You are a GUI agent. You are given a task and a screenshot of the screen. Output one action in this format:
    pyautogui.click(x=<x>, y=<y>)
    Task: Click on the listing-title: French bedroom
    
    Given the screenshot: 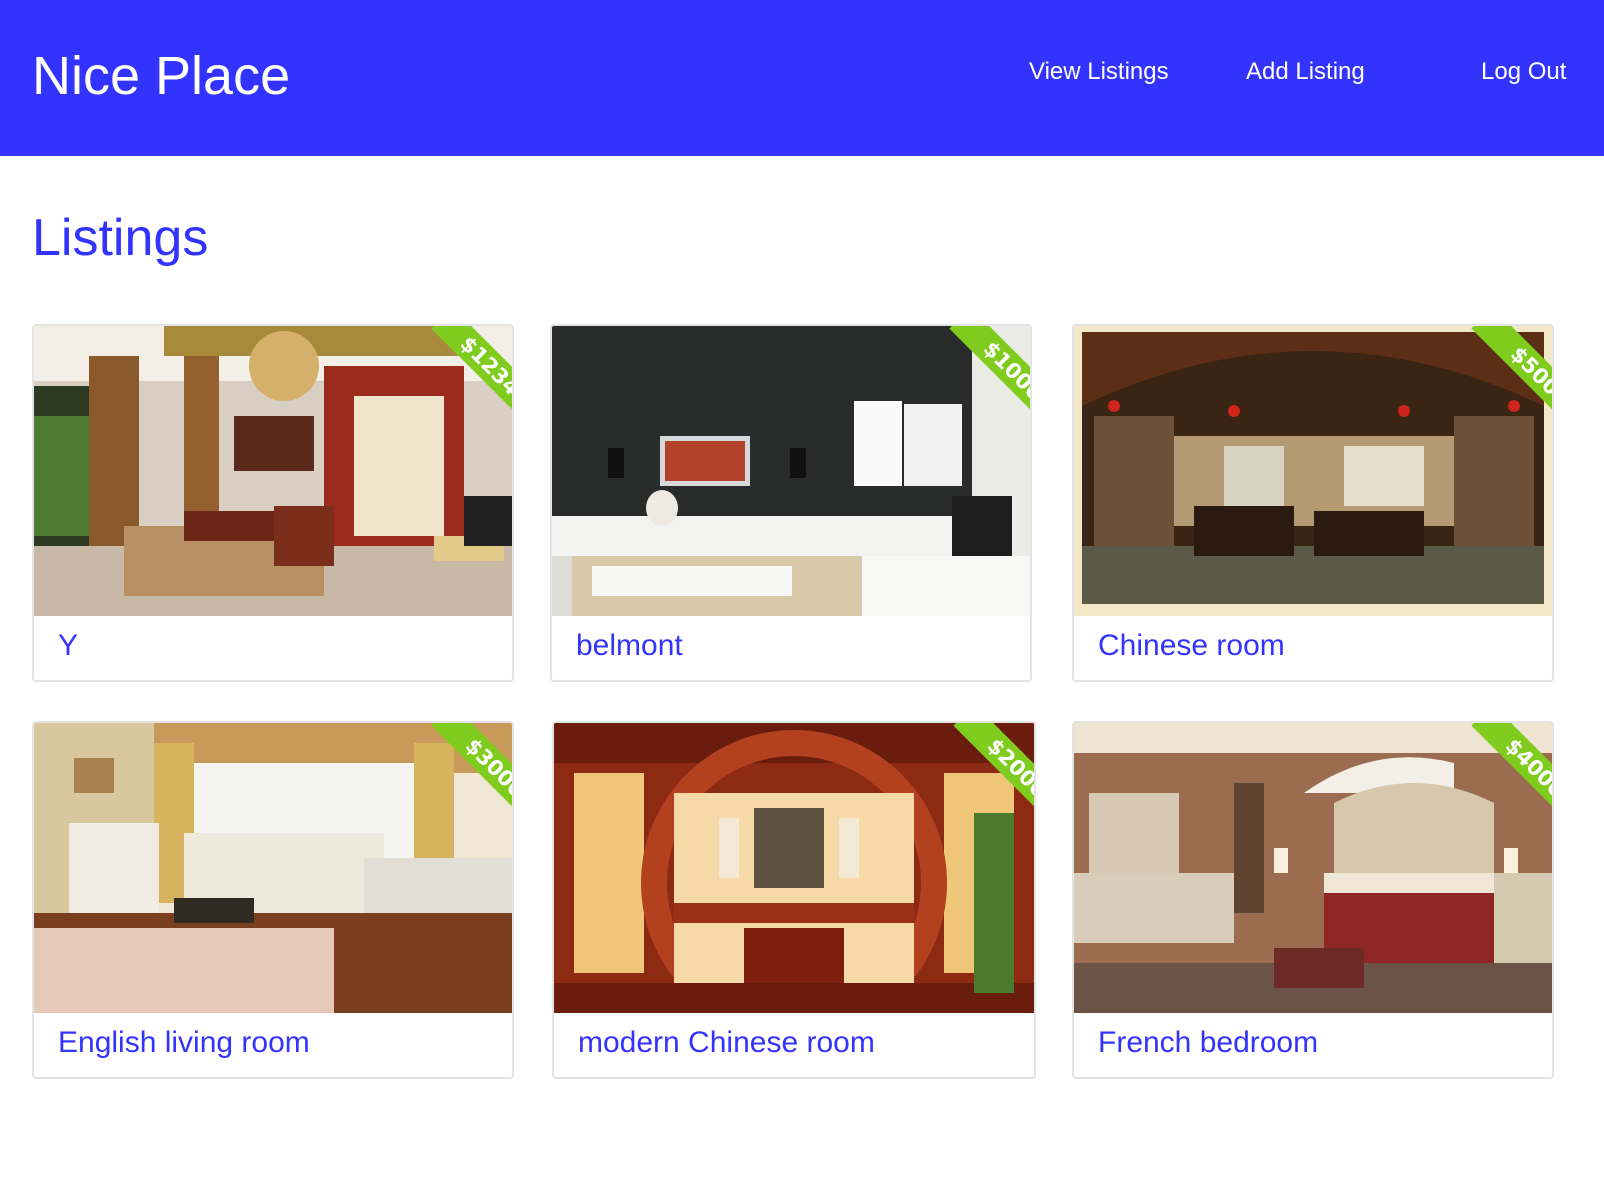 What is the action you would take?
    pyautogui.click(x=1208, y=1043)
    